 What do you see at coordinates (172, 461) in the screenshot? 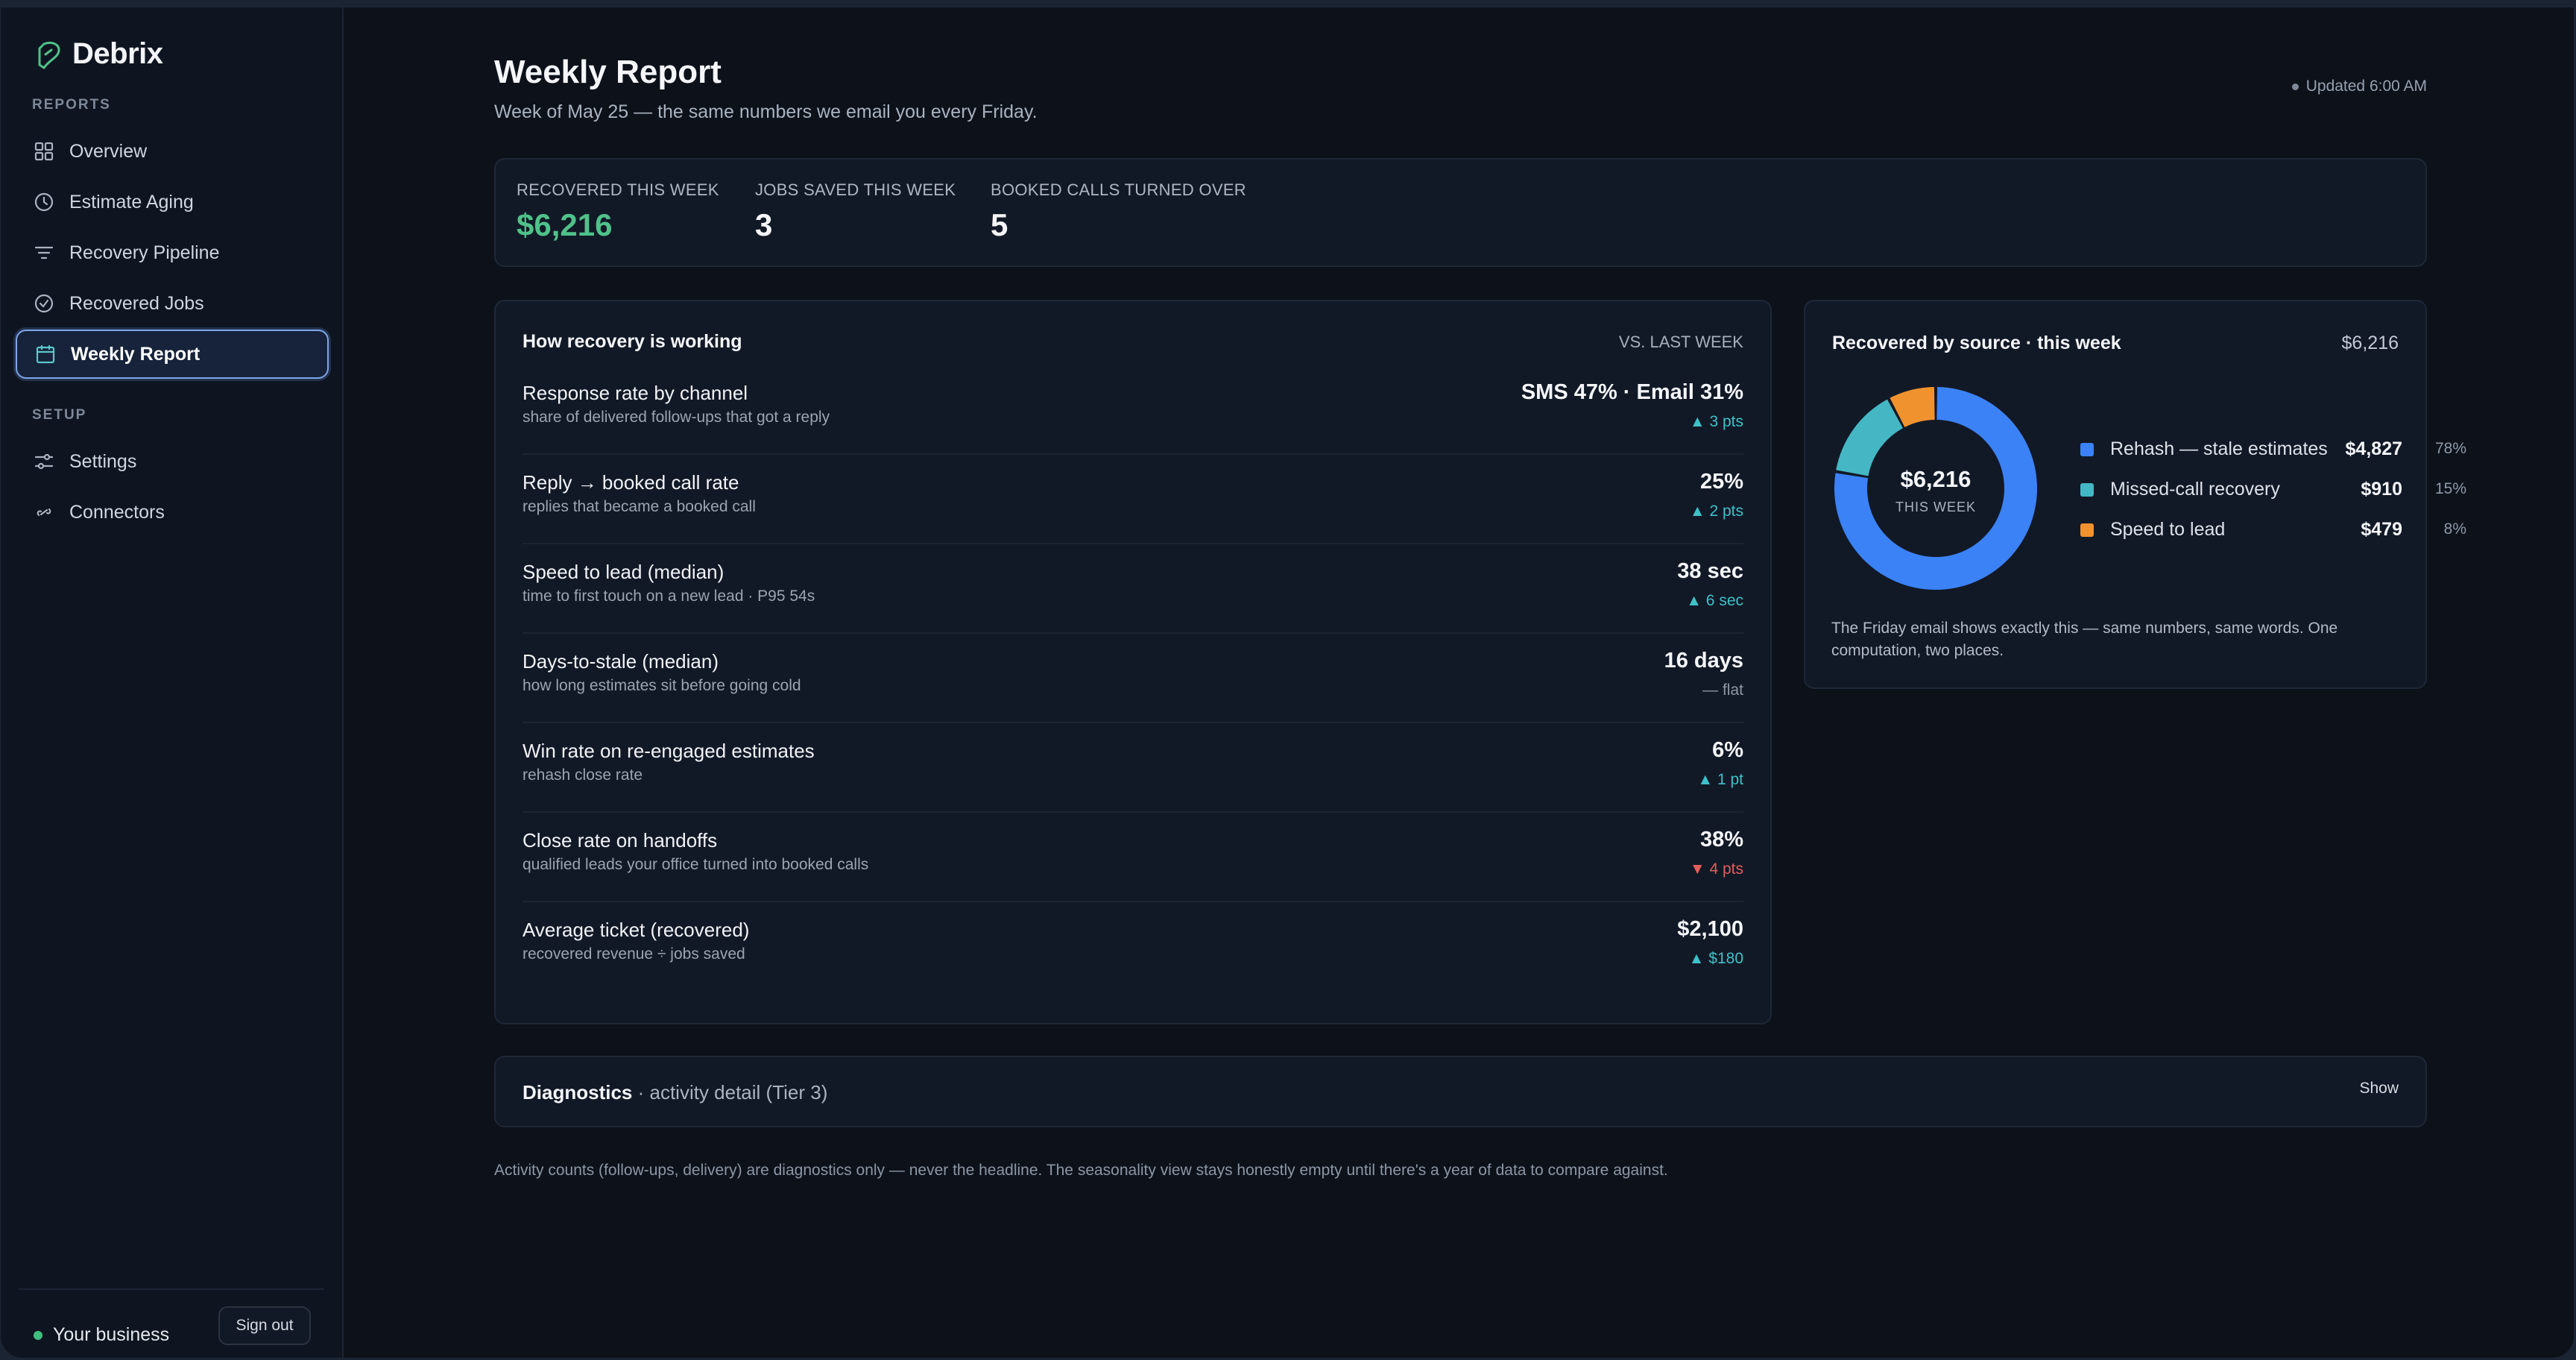
I see `sidebar-item-settings: Settings` at bounding box center [172, 461].